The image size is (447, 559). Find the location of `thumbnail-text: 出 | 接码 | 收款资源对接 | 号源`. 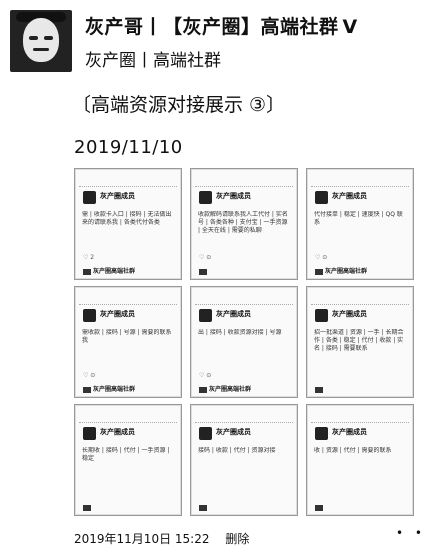

thumbnail-text: 出 | 接码 | 收款资源对接 | 号源 is located at coordinates (240, 332).